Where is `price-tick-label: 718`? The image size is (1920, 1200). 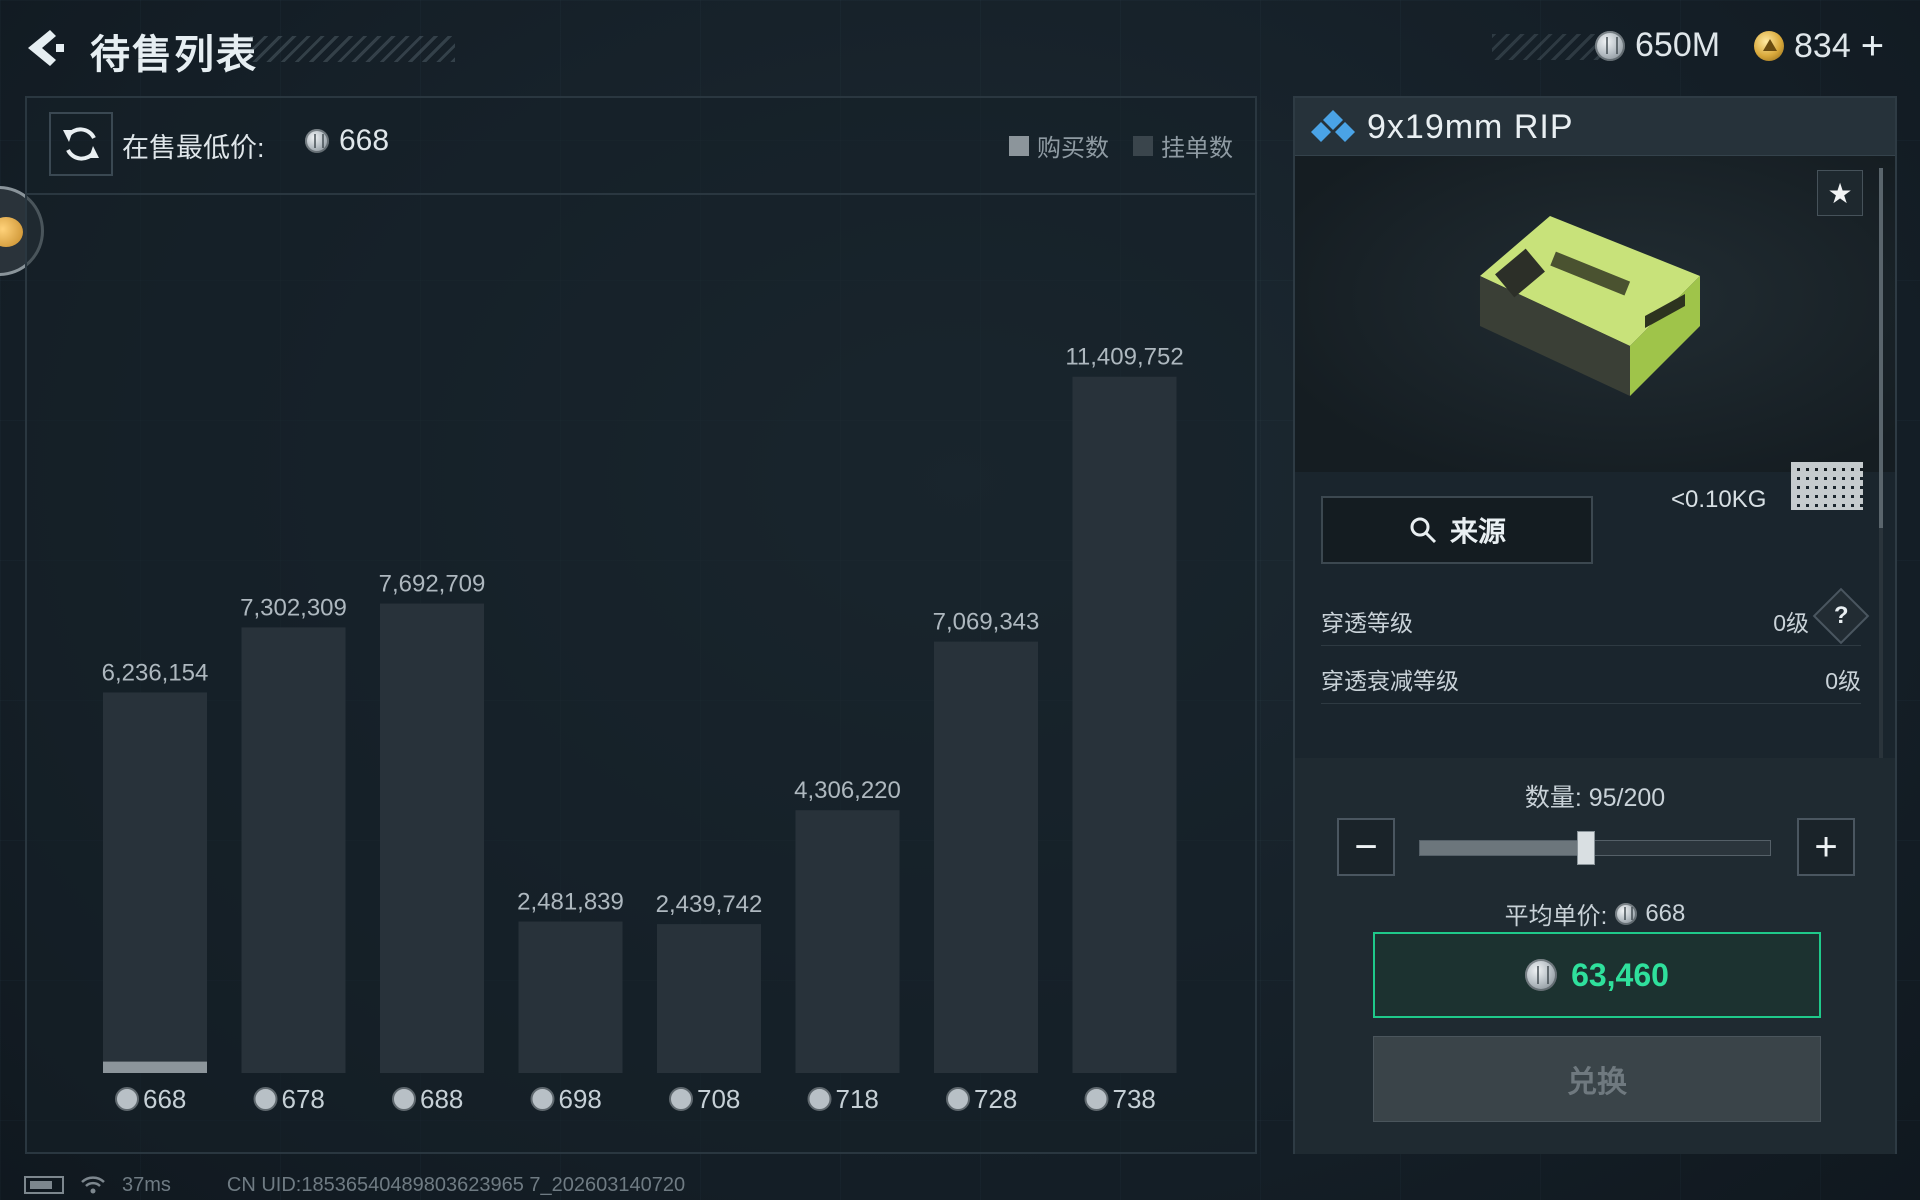
price-tick-label: 718 is located at coordinates (857, 1099).